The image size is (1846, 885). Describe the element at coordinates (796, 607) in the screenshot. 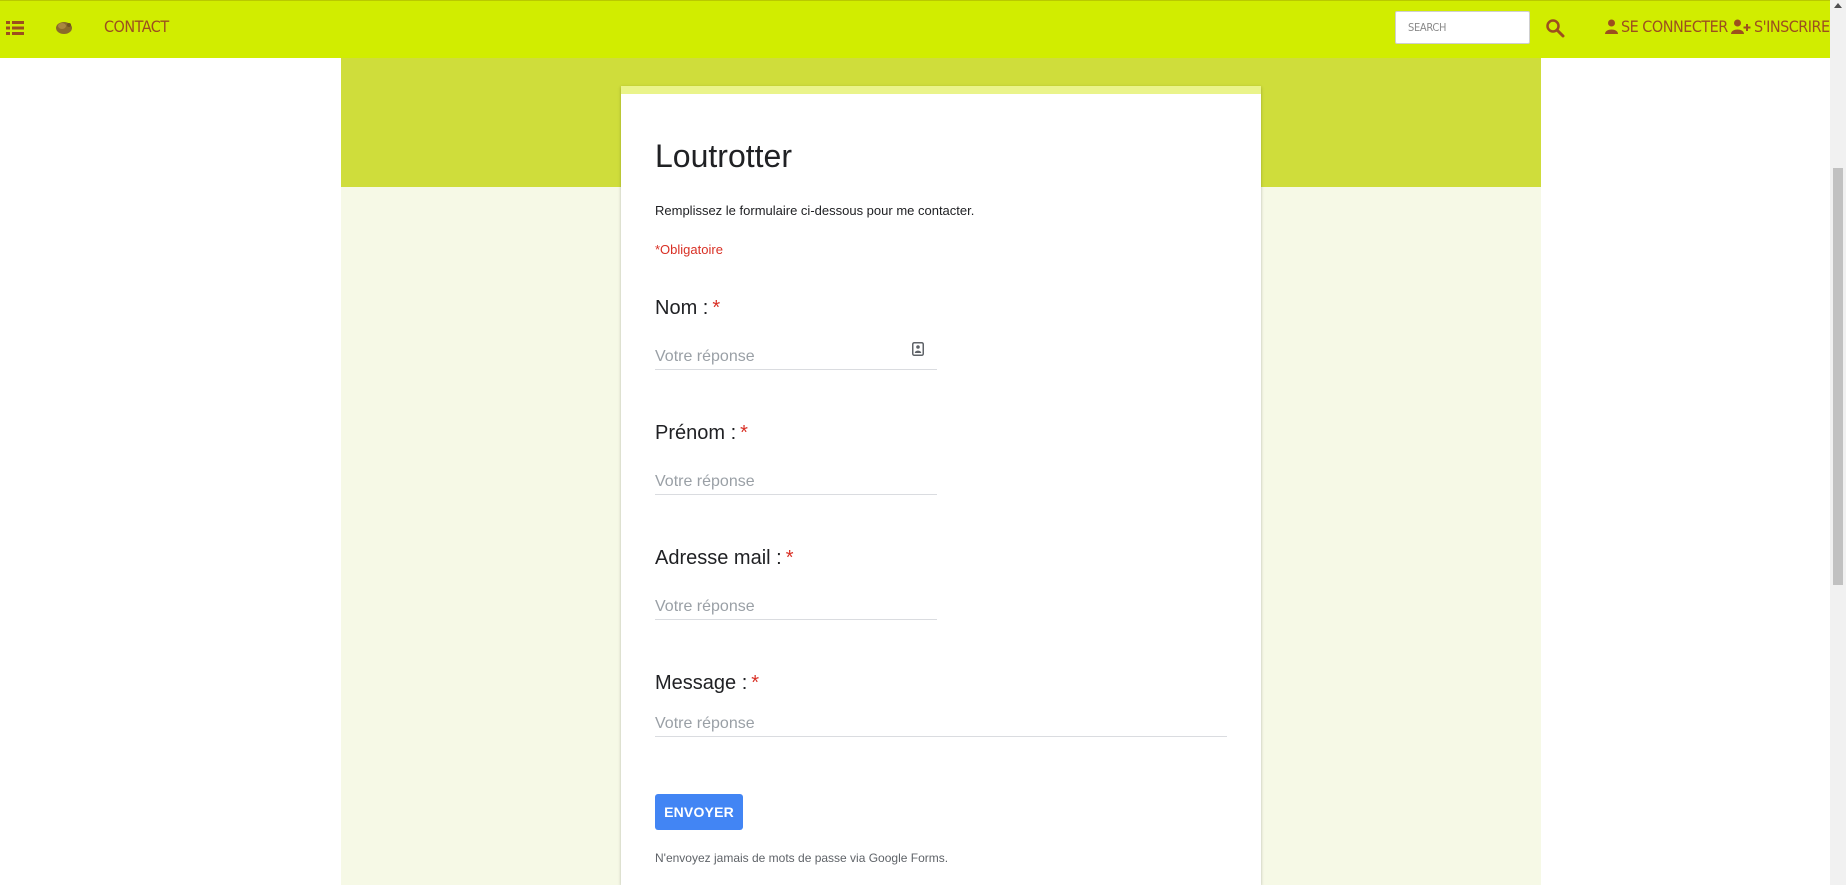

I see `email-input` at that location.